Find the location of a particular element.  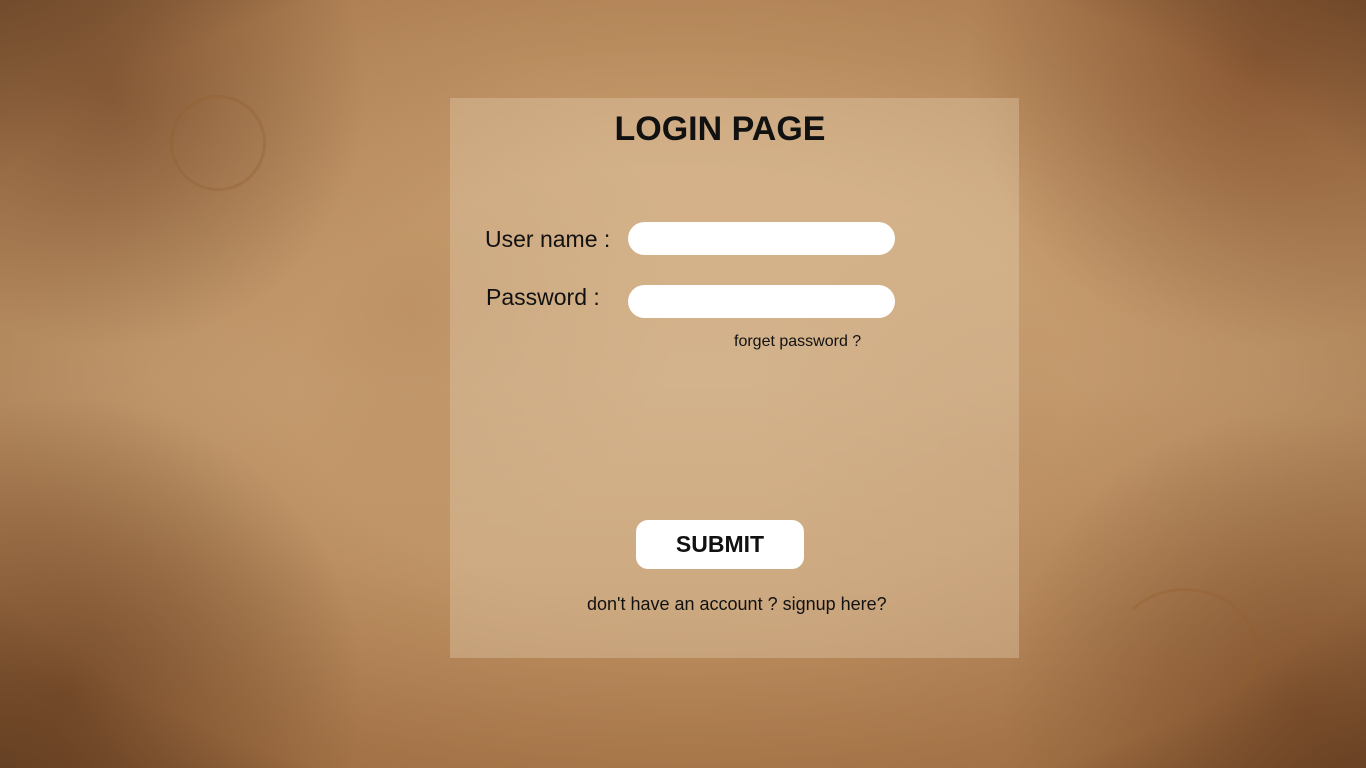

username-input is located at coordinates (761, 238).